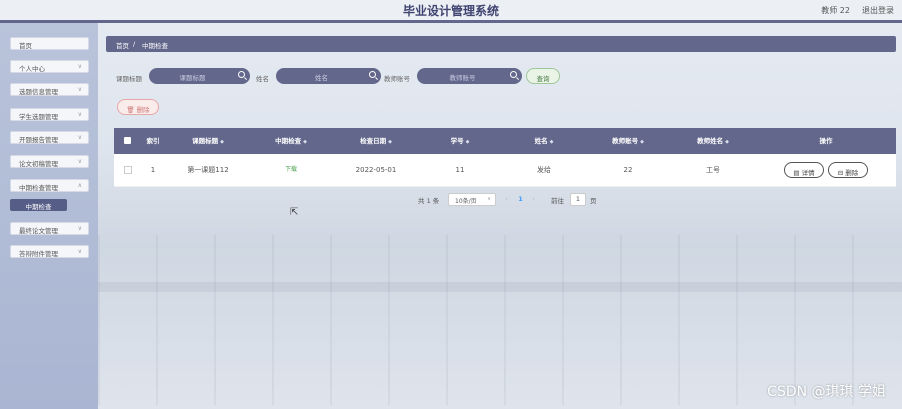 Image resolution: width=902 pixels, height=409 pixels. Describe the element at coordinates (128, 170) in the screenshot. I see `row-checkbox` at that location.